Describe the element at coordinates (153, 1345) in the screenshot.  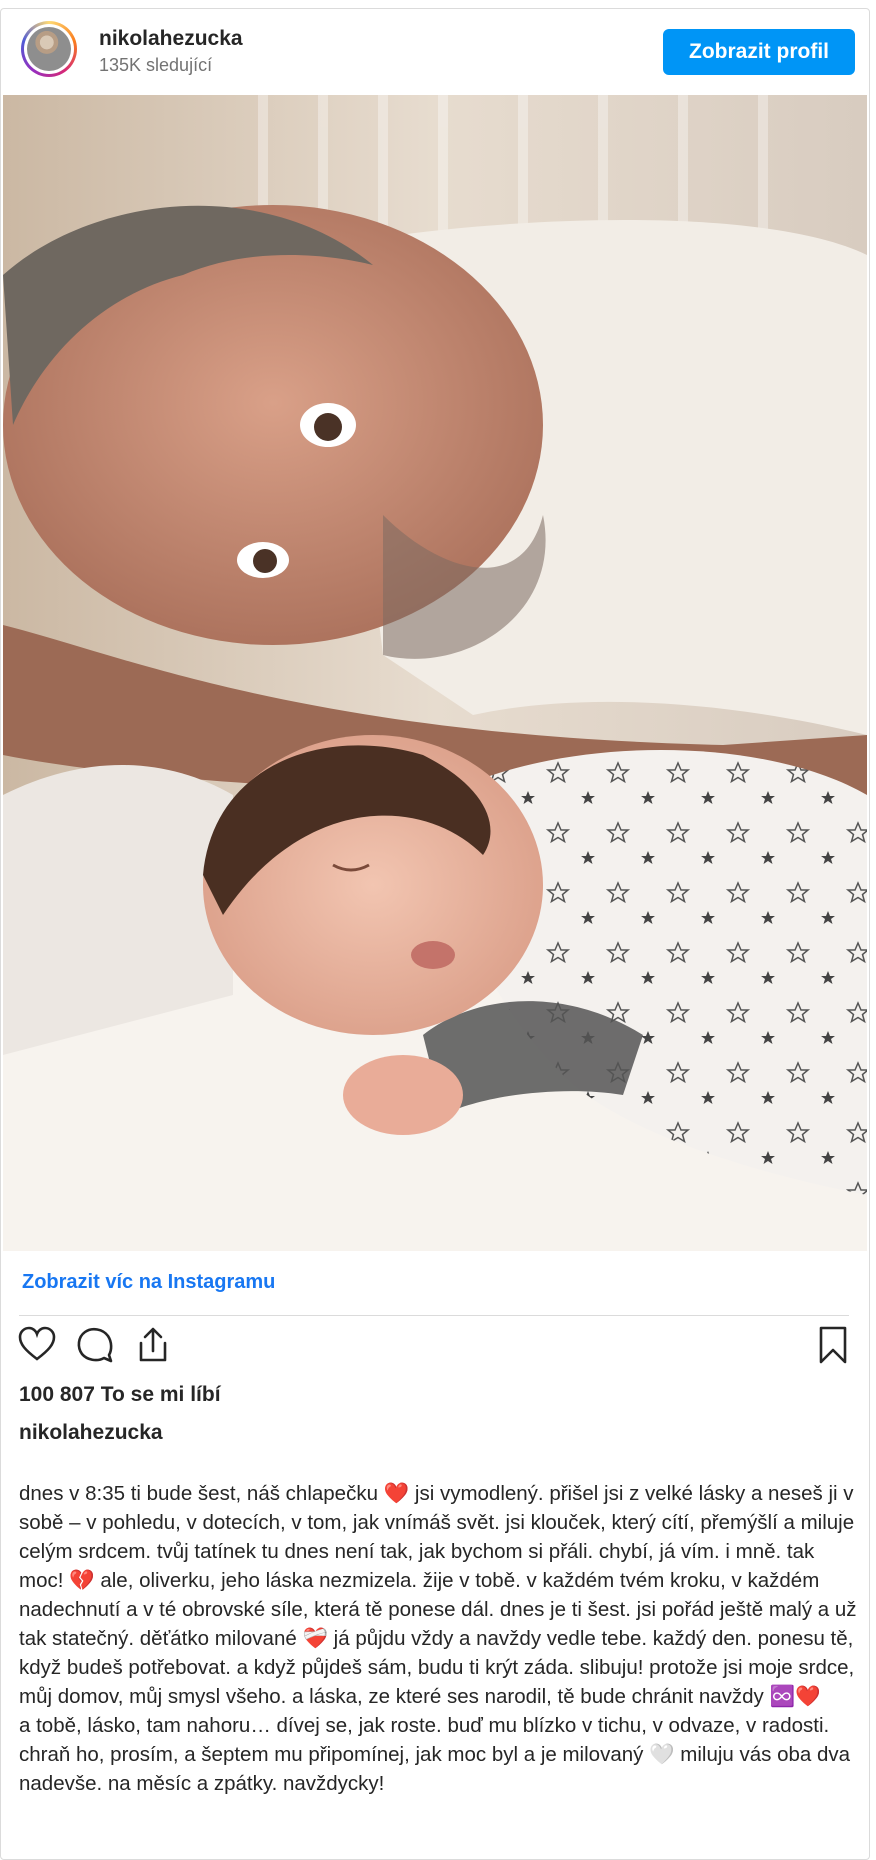
I see `share-icon` at that location.